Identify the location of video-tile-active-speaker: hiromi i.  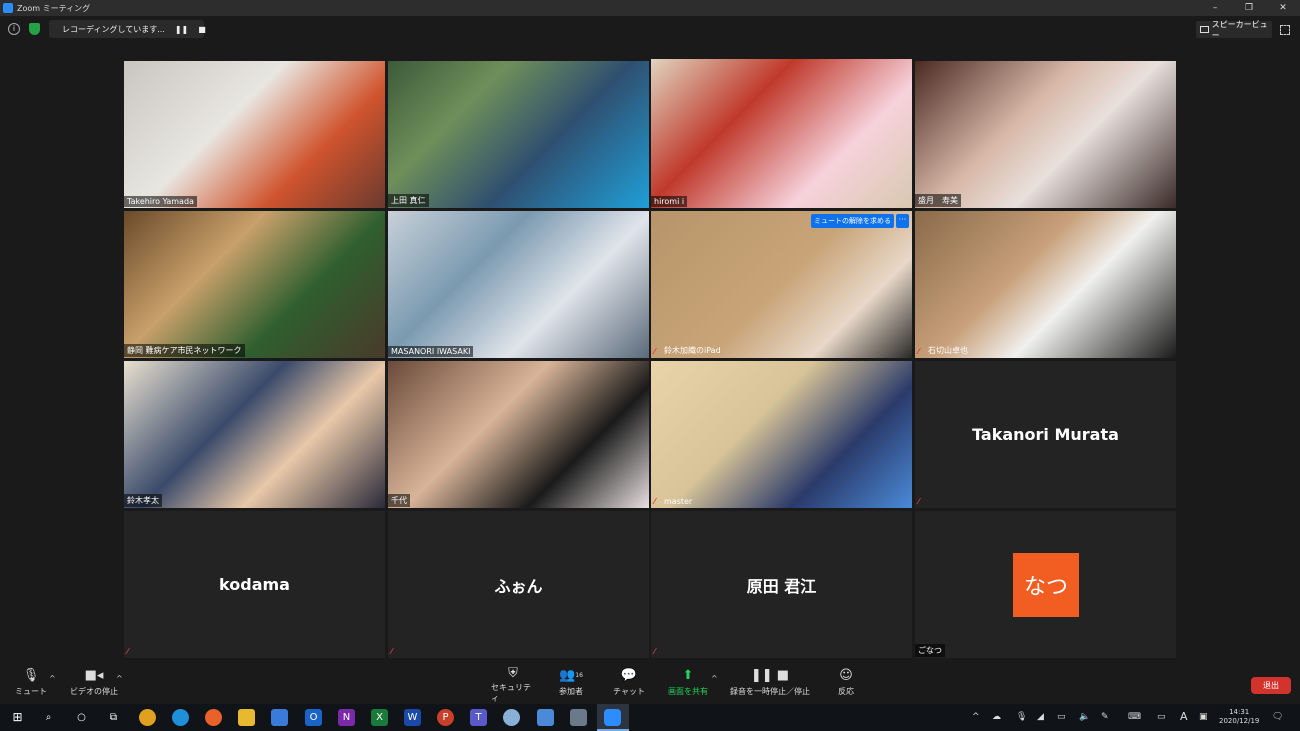
(781, 133).